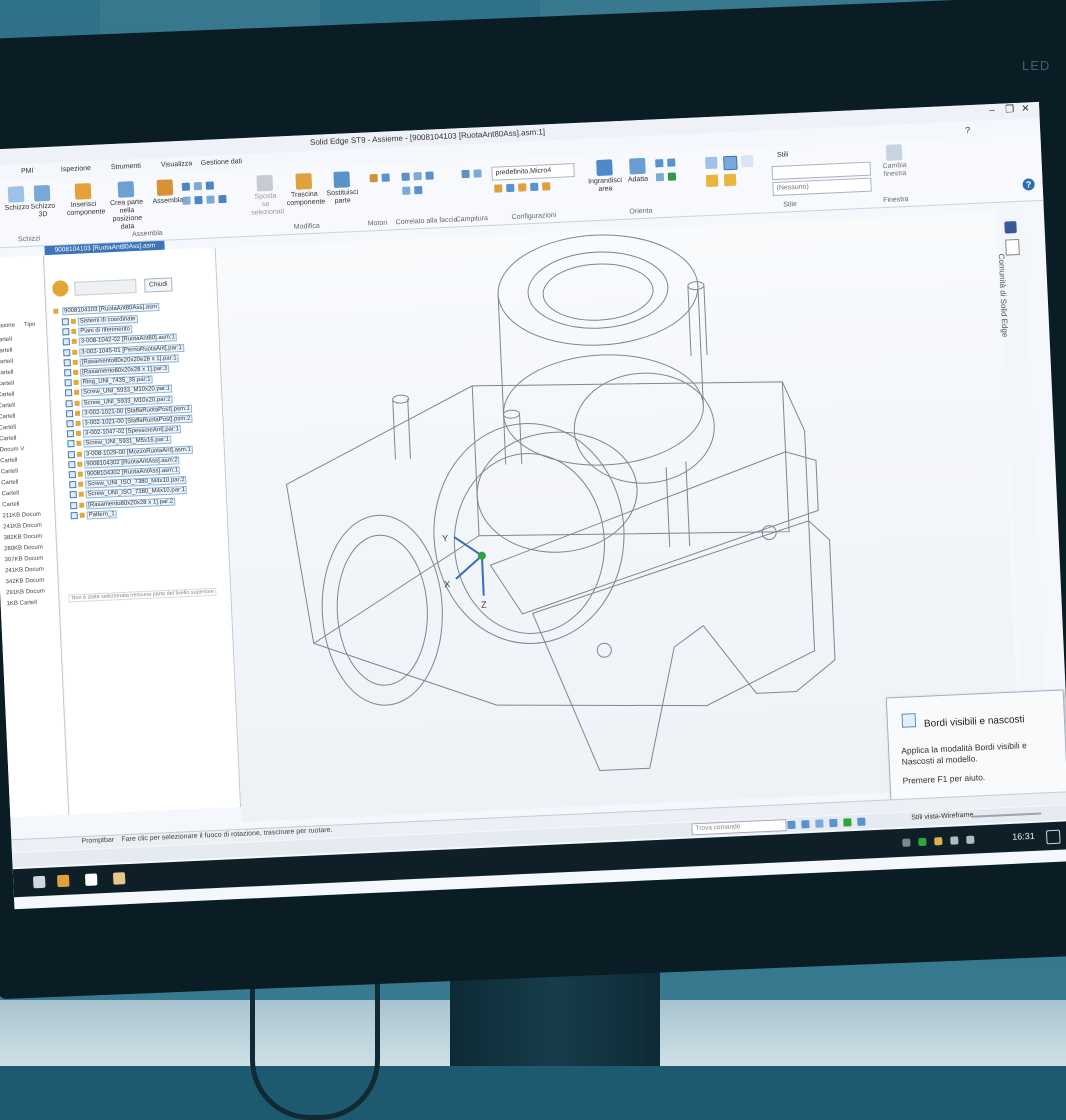  I want to click on taskbar-clock: 16:31, so click(1023, 836).